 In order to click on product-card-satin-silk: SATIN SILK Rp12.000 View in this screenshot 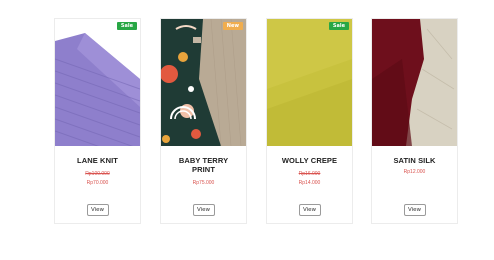, I will do `click(414, 121)`.